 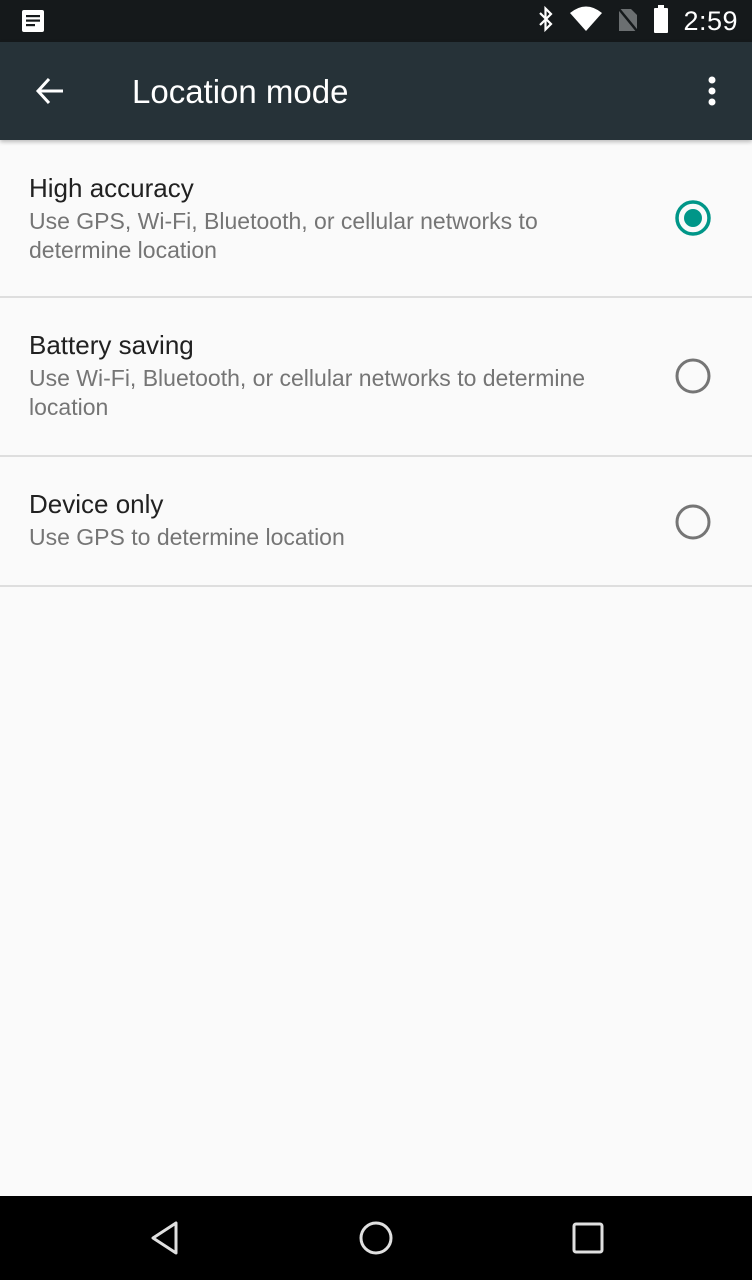 I want to click on more-options-button, so click(x=712, y=91).